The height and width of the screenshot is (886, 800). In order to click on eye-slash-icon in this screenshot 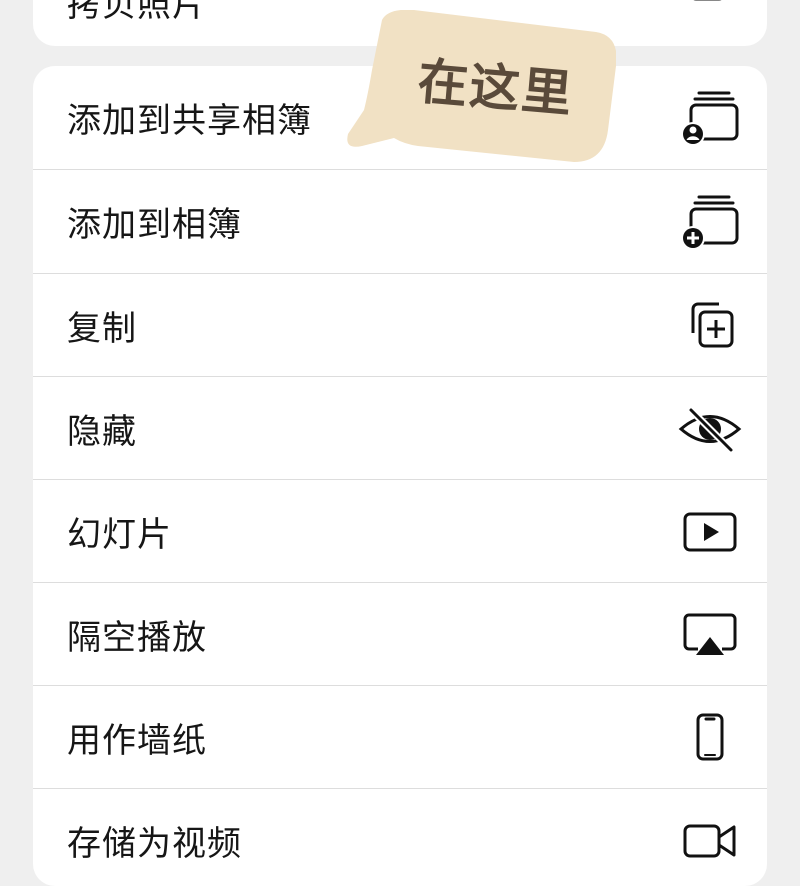, I will do `click(710, 429)`.